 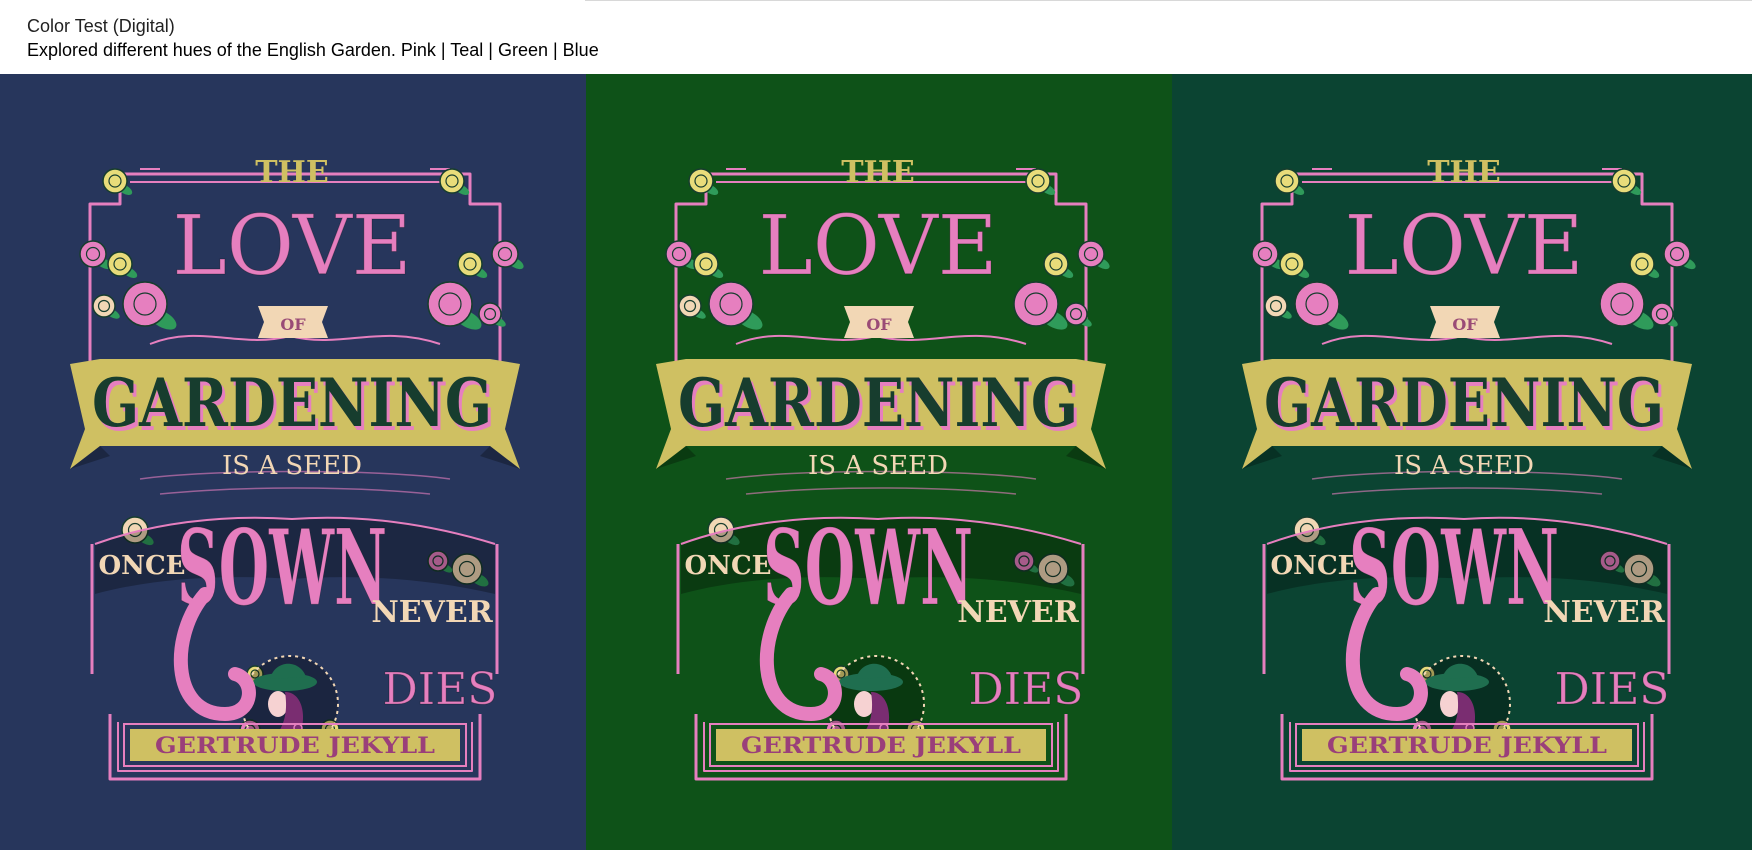 I want to click on caption-title: Color Test (Digital), so click(x=101, y=26).